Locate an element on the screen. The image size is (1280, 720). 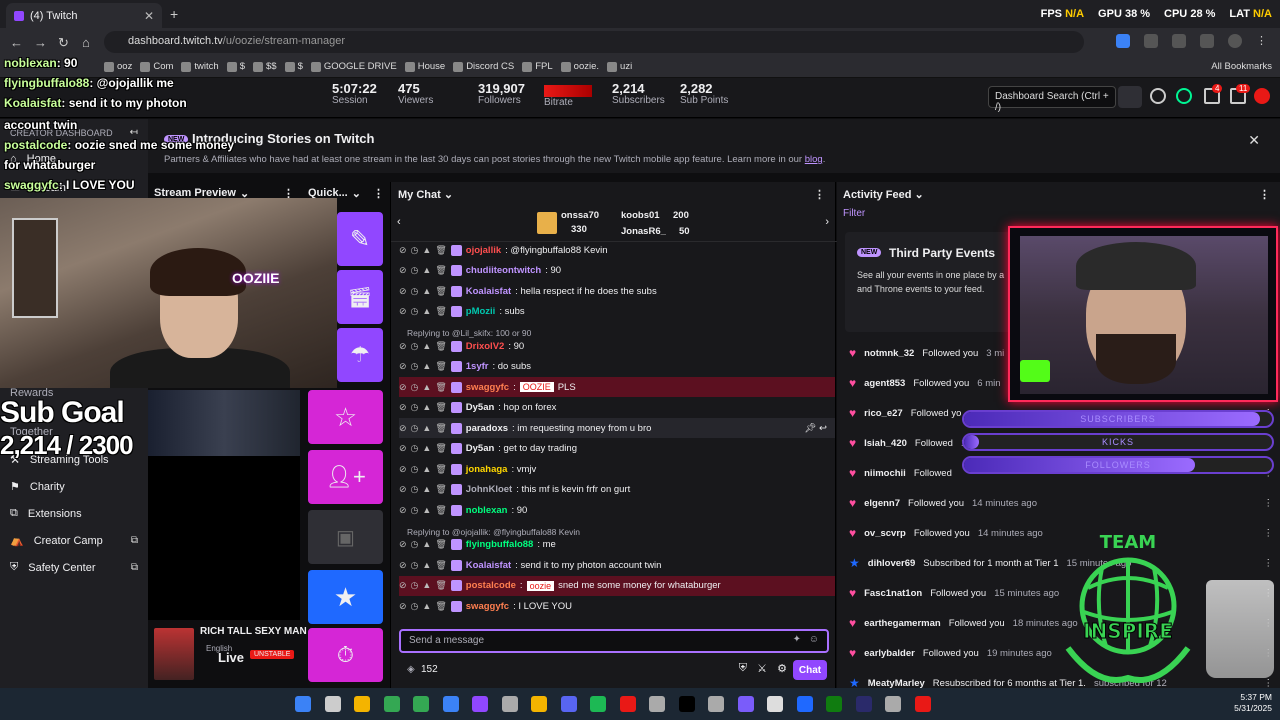
filter-link: Filter is located at coordinates (854, 213).